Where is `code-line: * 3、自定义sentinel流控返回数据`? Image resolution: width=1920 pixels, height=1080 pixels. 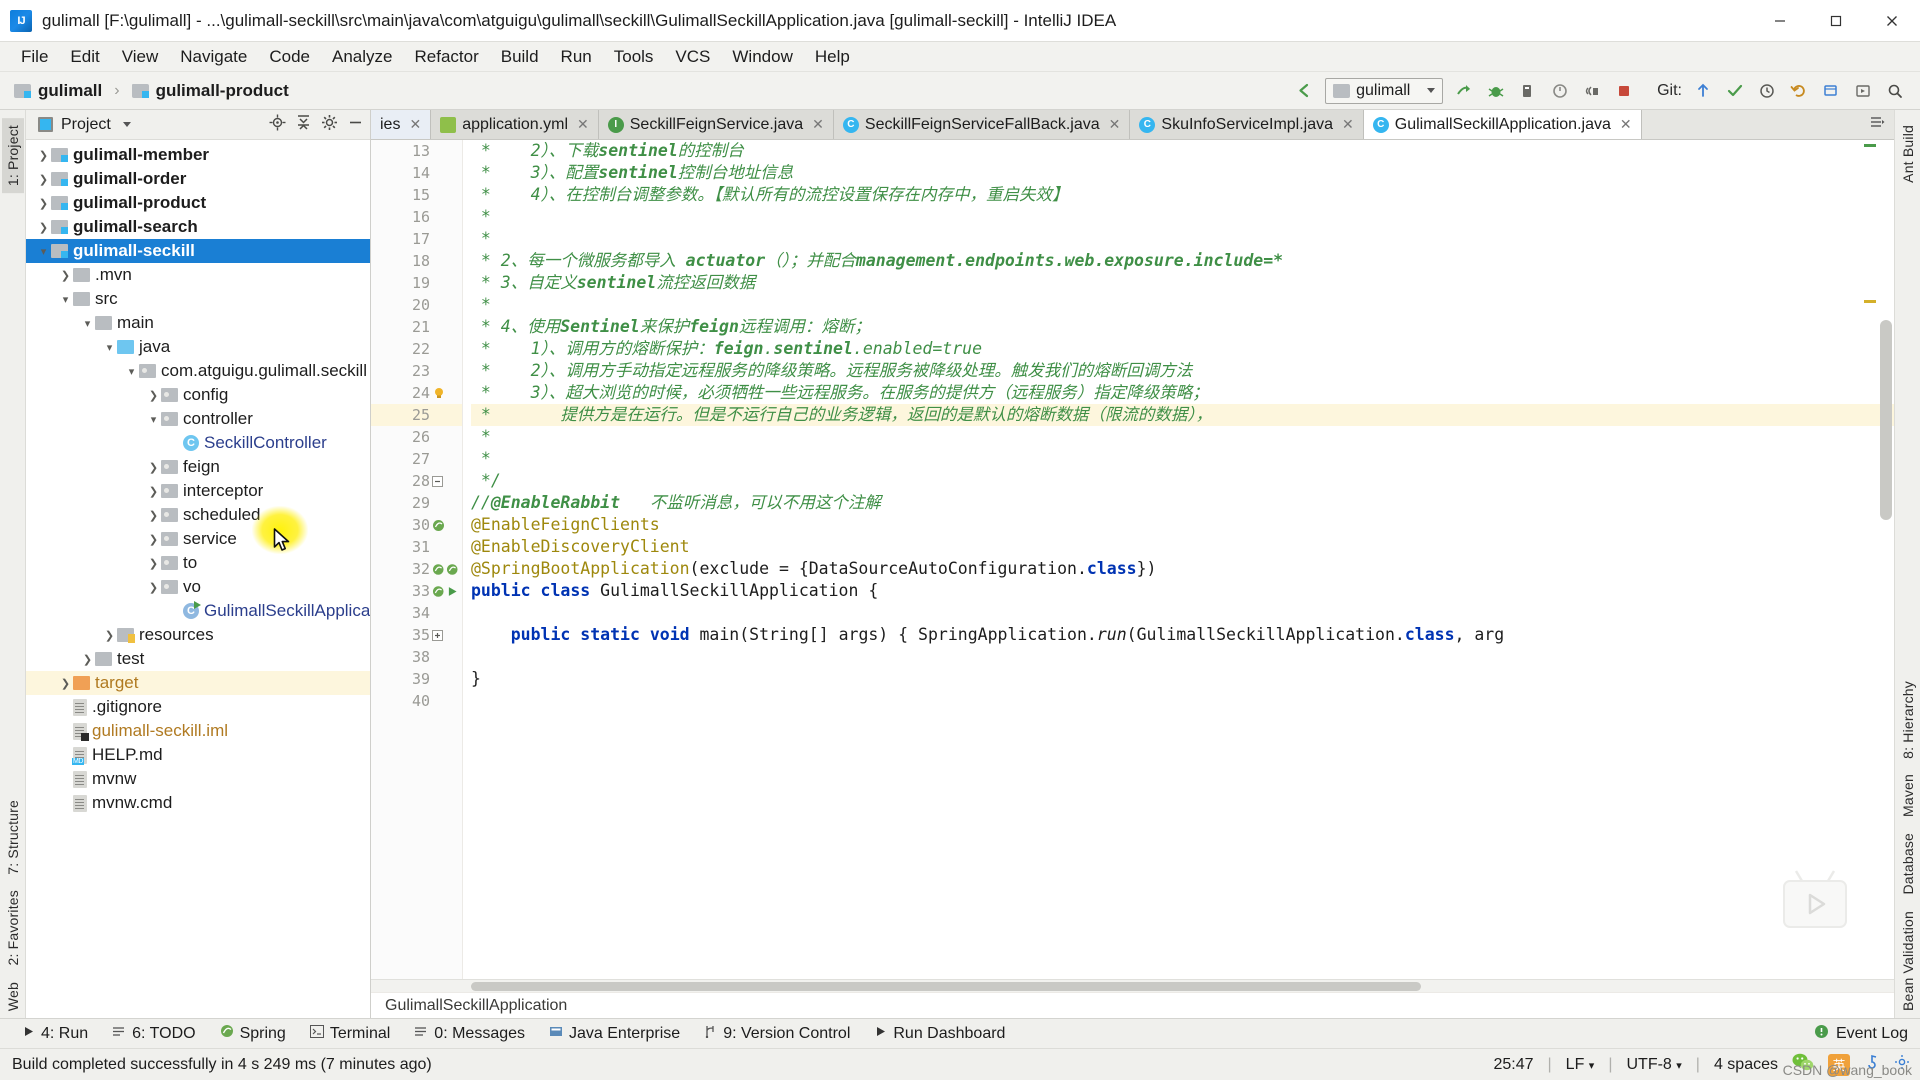 code-line: * 3、自定义sentinel流控返回数据 is located at coordinates (1182, 283).